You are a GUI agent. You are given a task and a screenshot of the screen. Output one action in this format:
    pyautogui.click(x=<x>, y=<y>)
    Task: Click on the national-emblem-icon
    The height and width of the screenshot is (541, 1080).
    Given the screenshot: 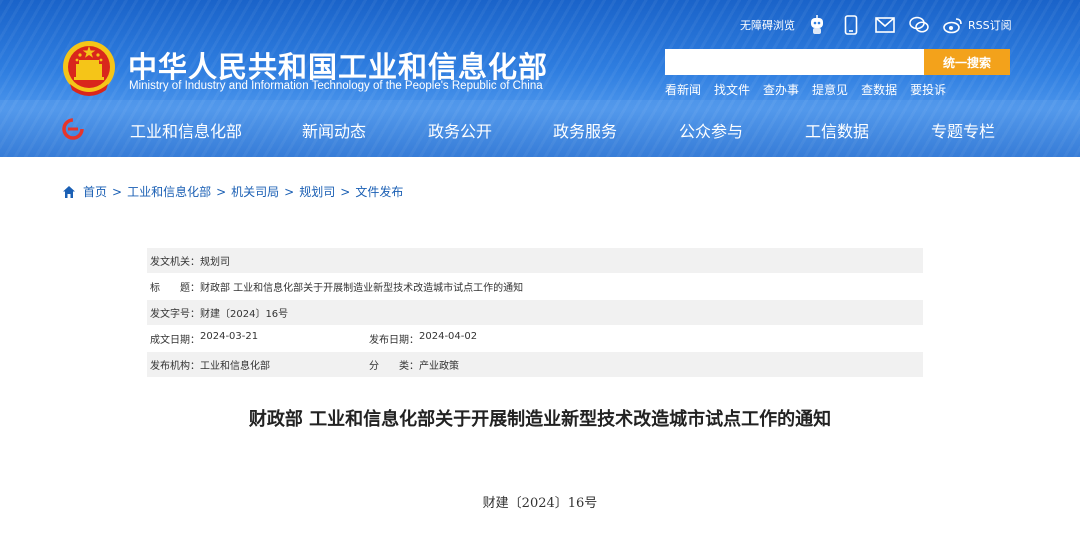 What is the action you would take?
    pyautogui.click(x=89, y=69)
    